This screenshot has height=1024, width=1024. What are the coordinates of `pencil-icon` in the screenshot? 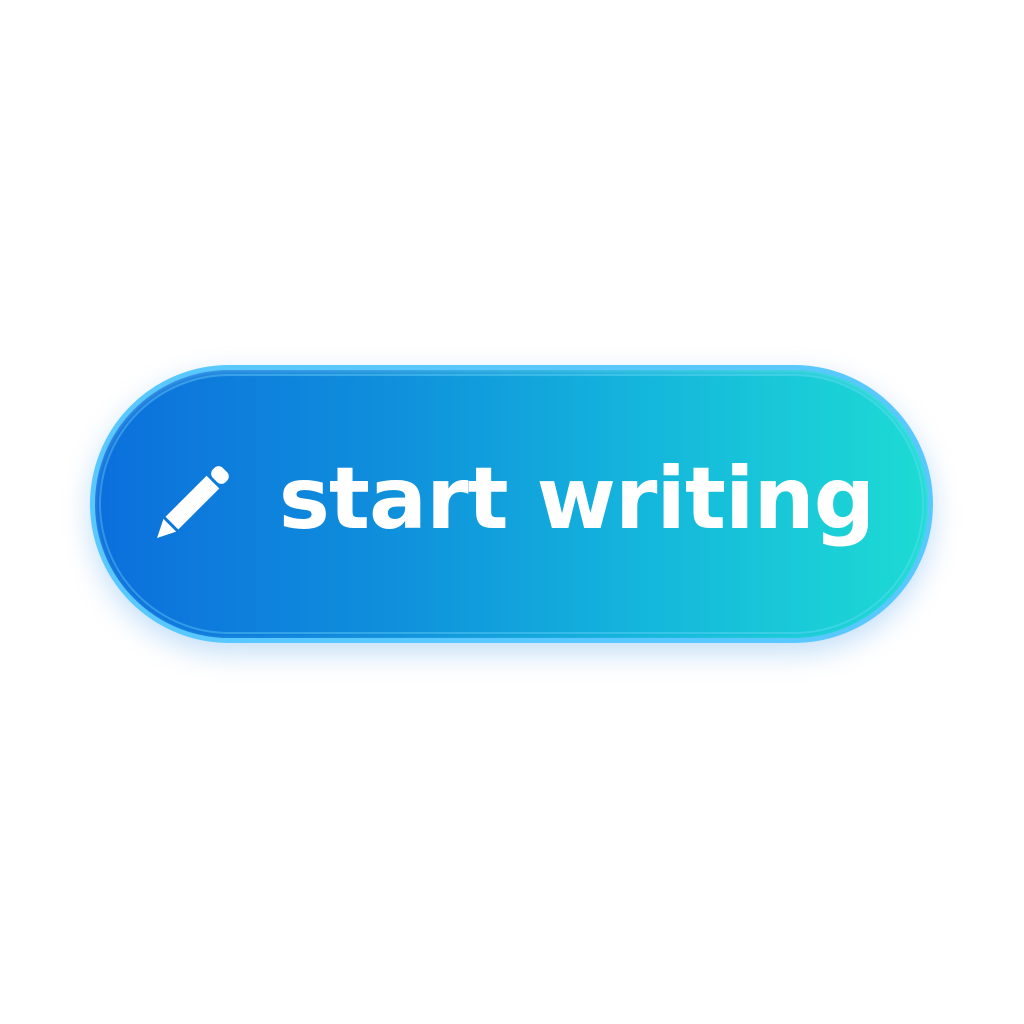 It's located at (192, 502).